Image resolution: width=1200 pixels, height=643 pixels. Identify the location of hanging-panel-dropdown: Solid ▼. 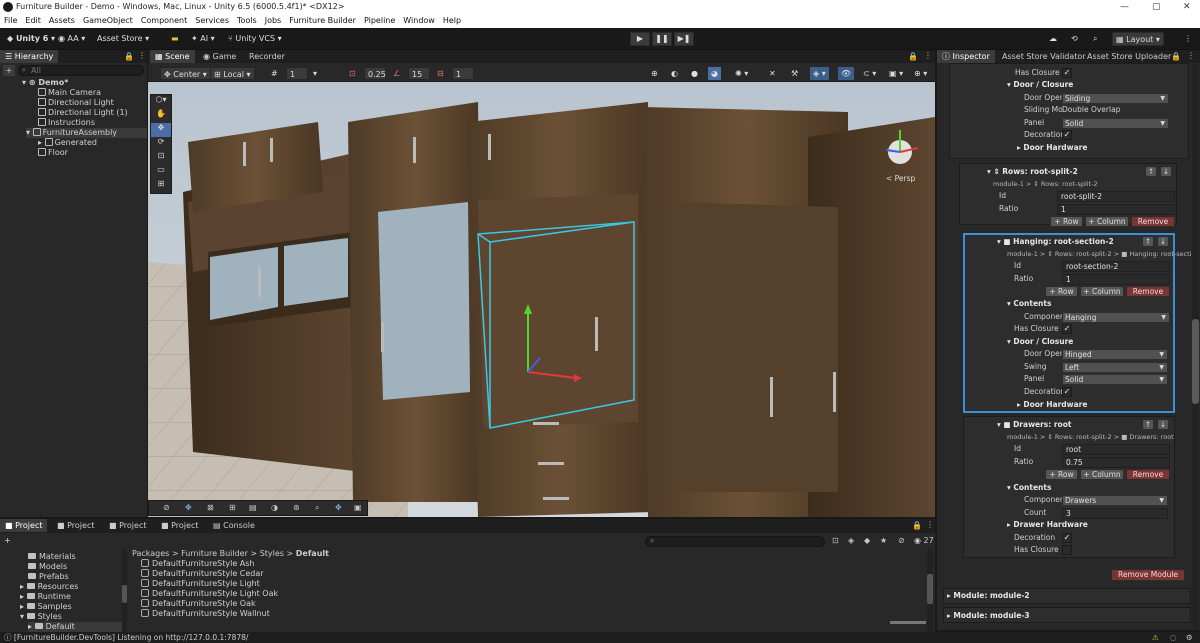
(1115, 379).